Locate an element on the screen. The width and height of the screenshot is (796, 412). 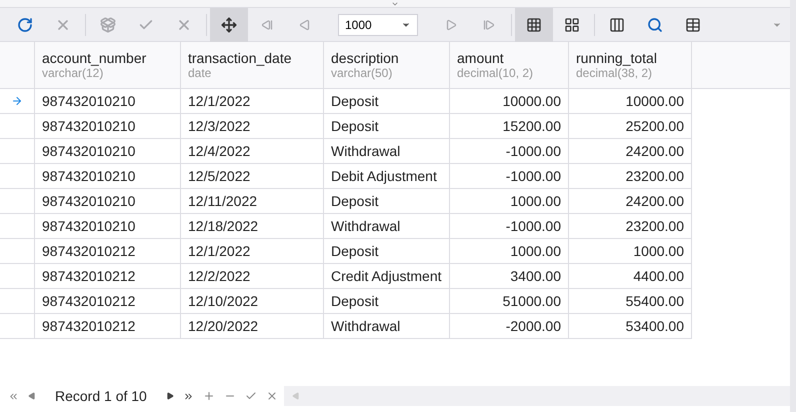
previous-record-icon is located at coordinates (32, 396).